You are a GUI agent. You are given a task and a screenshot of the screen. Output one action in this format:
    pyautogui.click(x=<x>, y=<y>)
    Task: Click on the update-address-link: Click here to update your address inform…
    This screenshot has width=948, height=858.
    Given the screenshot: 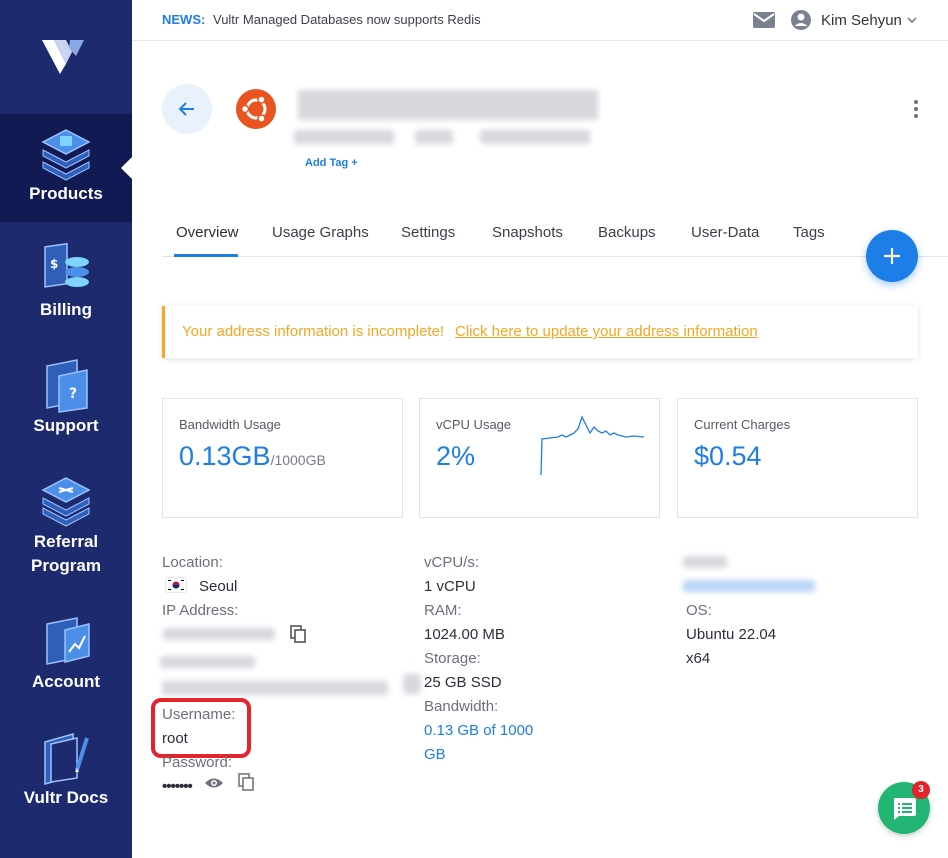 What is the action you would take?
    pyautogui.click(x=606, y=331)
    